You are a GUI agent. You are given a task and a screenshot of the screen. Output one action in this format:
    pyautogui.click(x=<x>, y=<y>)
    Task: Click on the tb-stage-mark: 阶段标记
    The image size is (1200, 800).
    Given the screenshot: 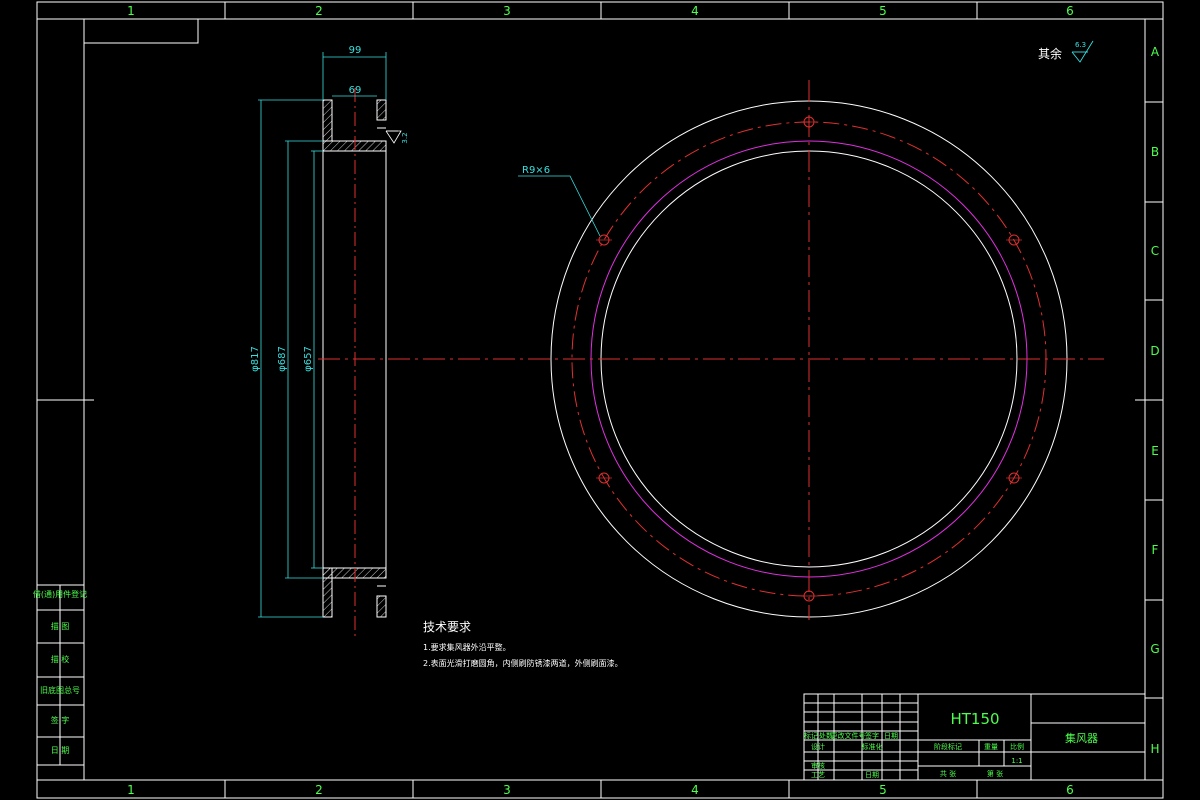 What is the action you would take?
    pyautogui.click(x=948, y=746)
    